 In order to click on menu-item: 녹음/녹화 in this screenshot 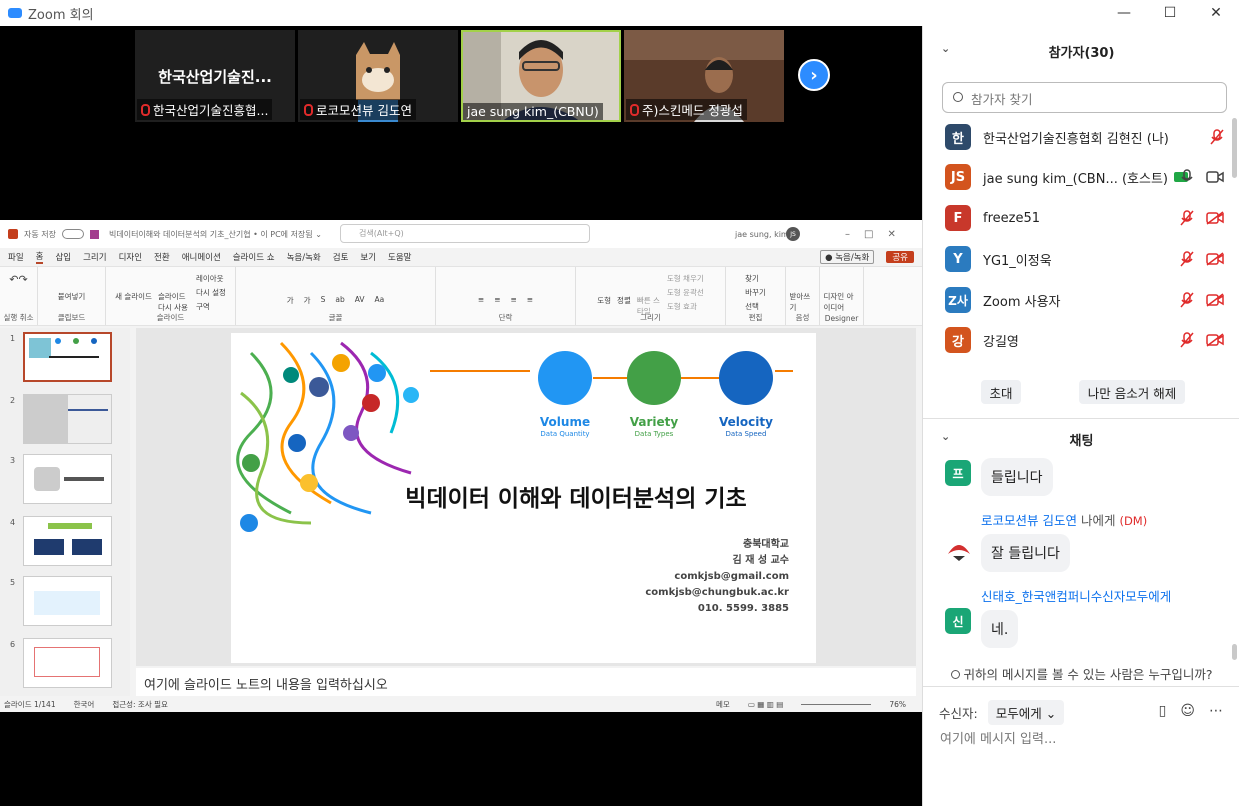, I will do `click(304, 257)`.